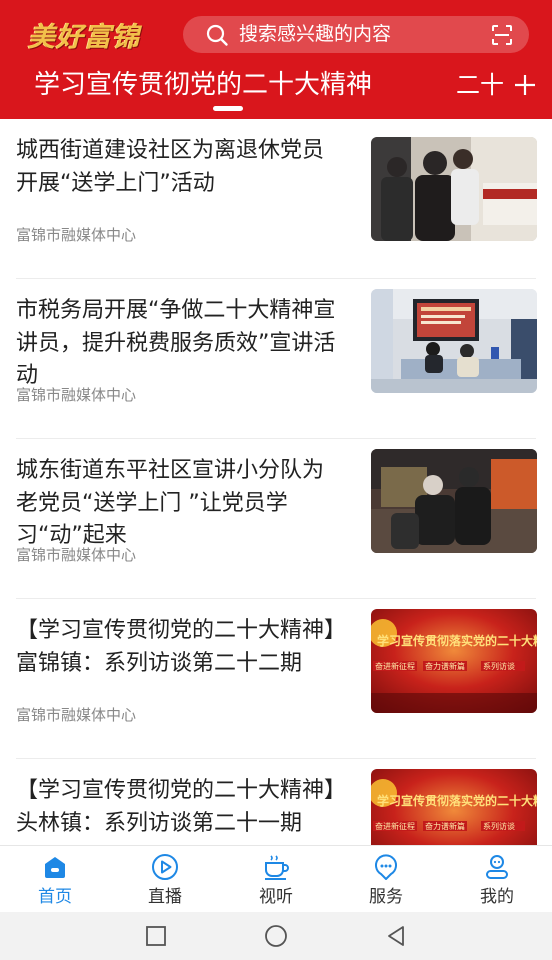 The width and height of the screenshot is (552, 960). Describe the element at coordinates (396, 936) in the screenshot. I see `back-button-icon` at that location.